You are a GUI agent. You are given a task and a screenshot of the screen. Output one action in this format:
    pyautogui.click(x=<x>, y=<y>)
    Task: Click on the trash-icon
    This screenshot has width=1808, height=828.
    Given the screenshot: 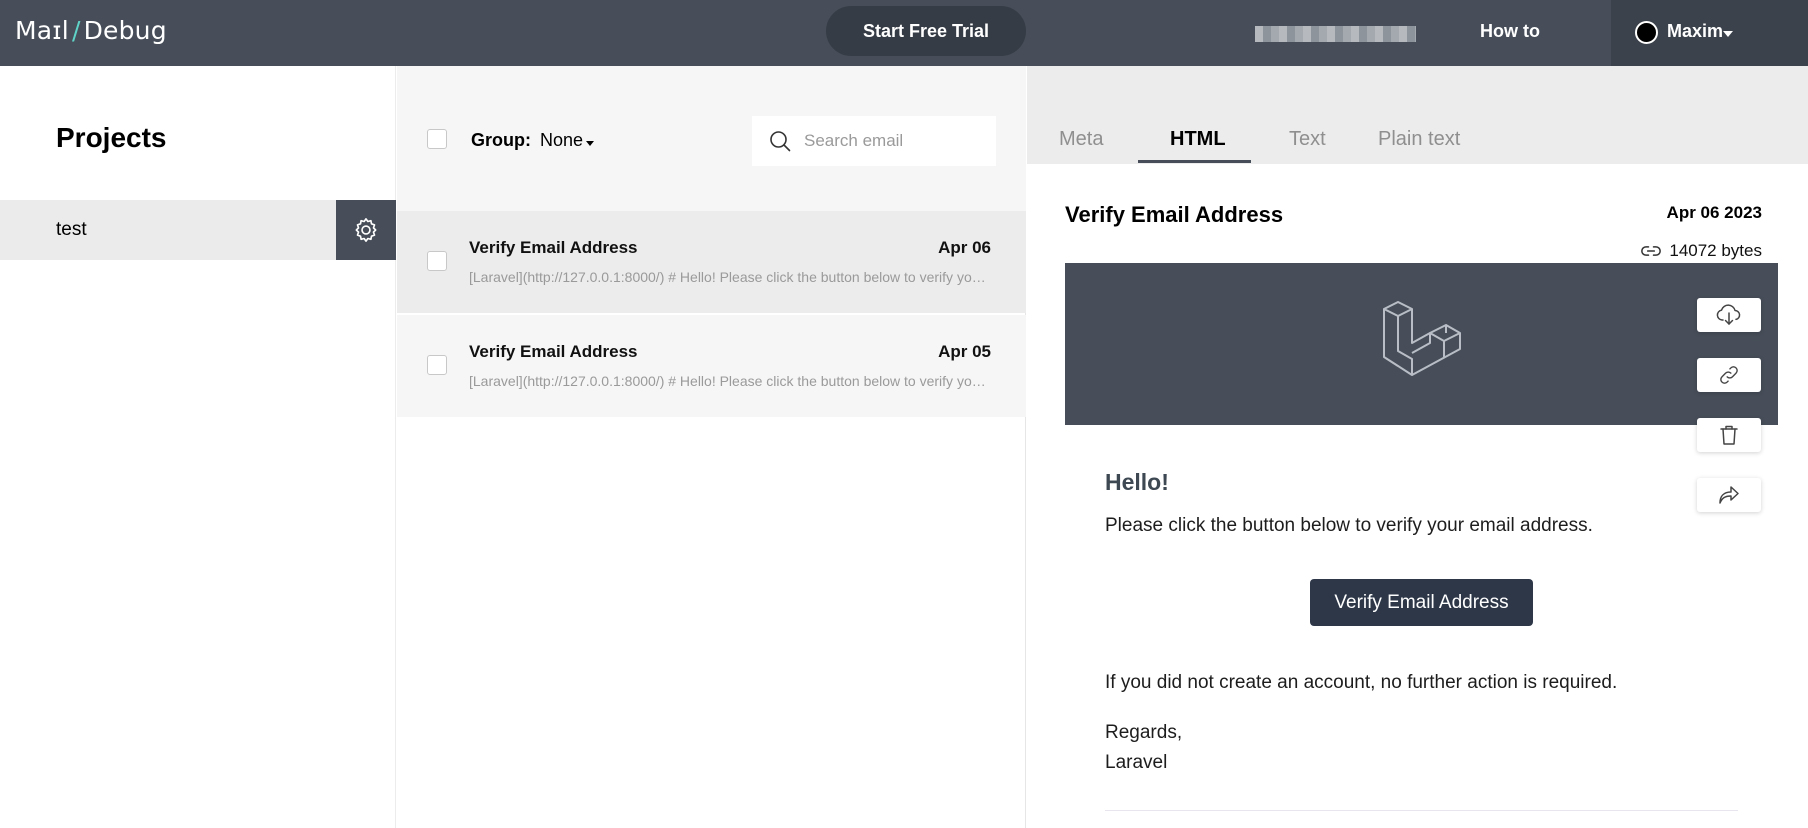 What is the action you would take?
    pyautogui.click(x=1729, y=435)
    